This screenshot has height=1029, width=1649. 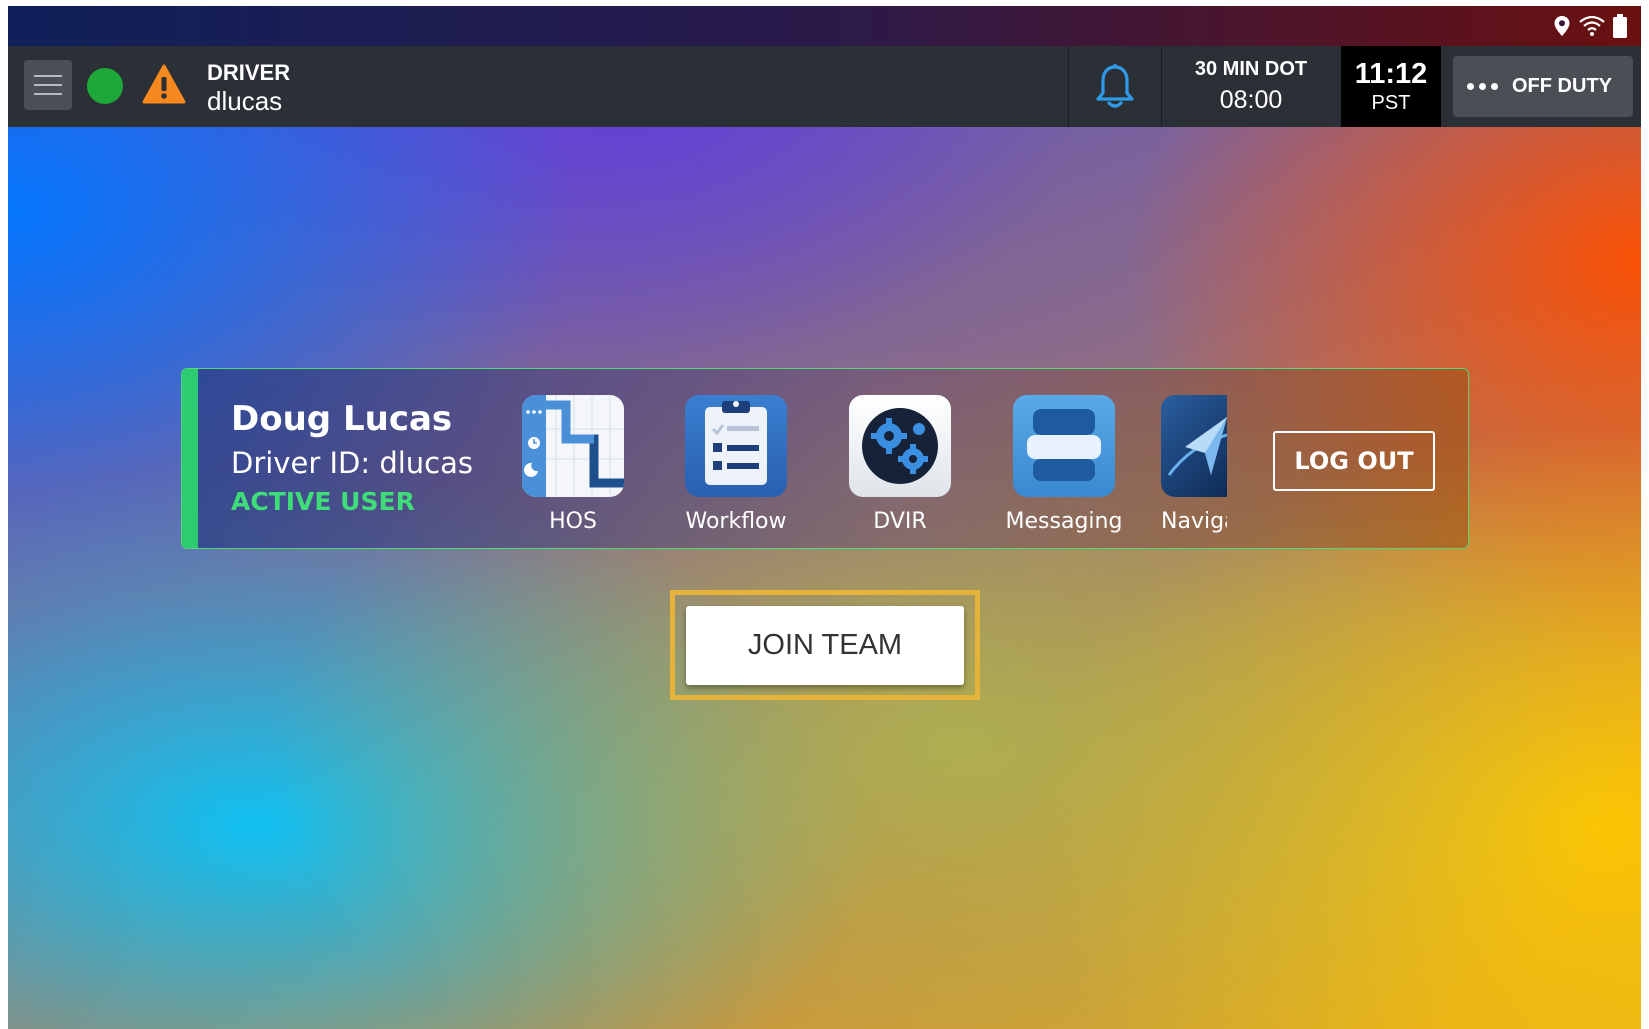 What do you see at coordinates (1354, 461) in the screenshot?
I see `log-out-button: LOG OUT` at bounding box center [1354, 461].